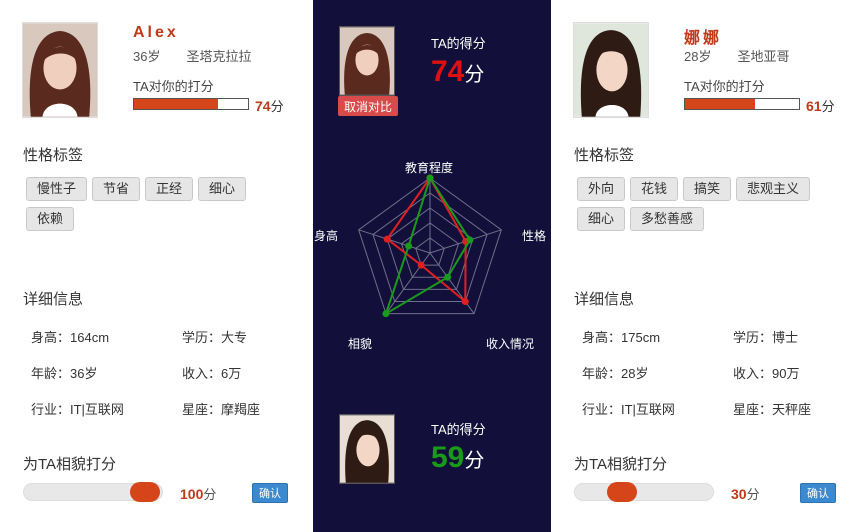  What do you see at coordinates (53, 299) in the screenshot?
I see `left-details-title: 详细信息` at bounding box center [53, 299].